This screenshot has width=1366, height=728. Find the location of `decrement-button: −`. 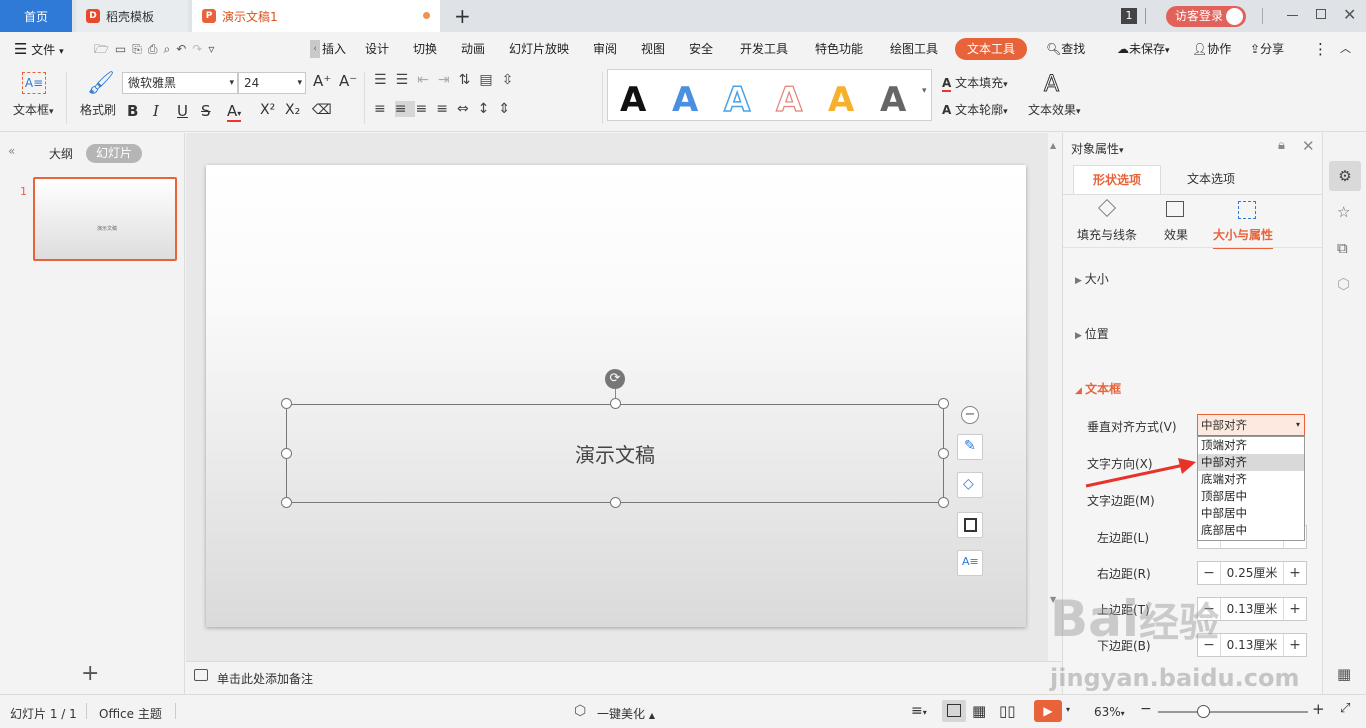

decrement-button: − is located at coordinates (1209, 573).